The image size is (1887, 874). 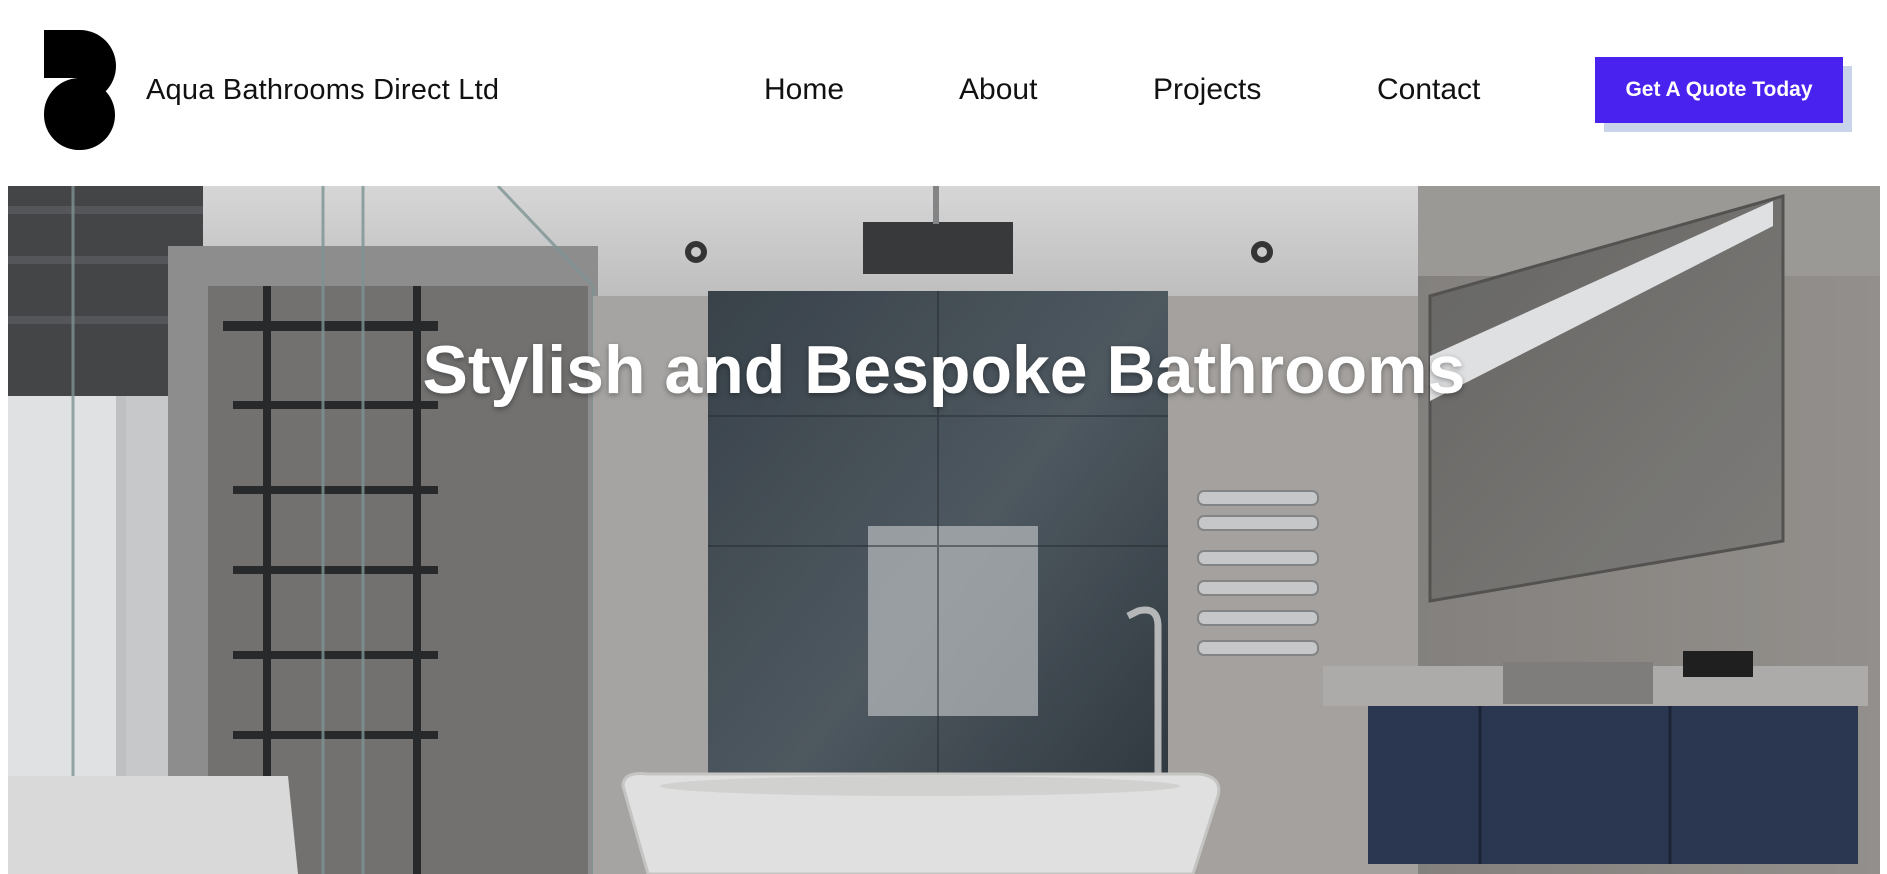 What do you see at coordinates (1428, 90) in the screenshot?
I see `nav-contact-link: Contact` at bounding box center [1428, 90].